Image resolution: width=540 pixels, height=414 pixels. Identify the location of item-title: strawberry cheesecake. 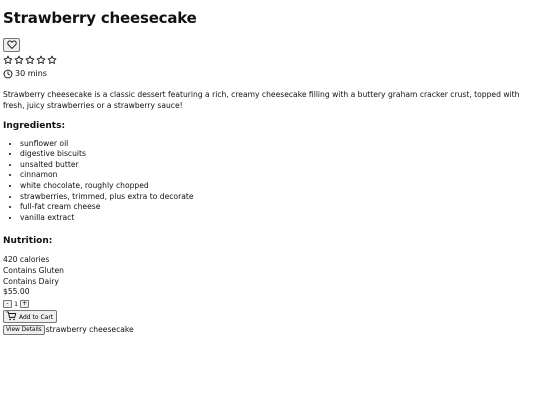
(89, 330).